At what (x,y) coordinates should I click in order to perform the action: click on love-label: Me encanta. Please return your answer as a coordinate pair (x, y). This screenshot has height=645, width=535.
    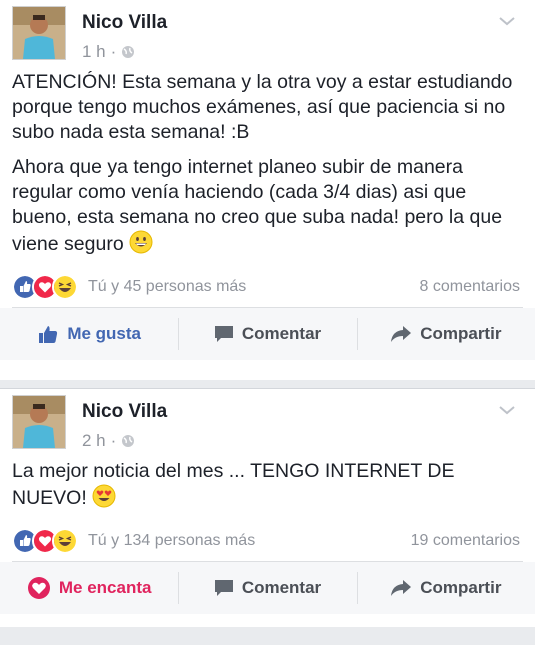
    Looking at the image, I should click on (105, 587).